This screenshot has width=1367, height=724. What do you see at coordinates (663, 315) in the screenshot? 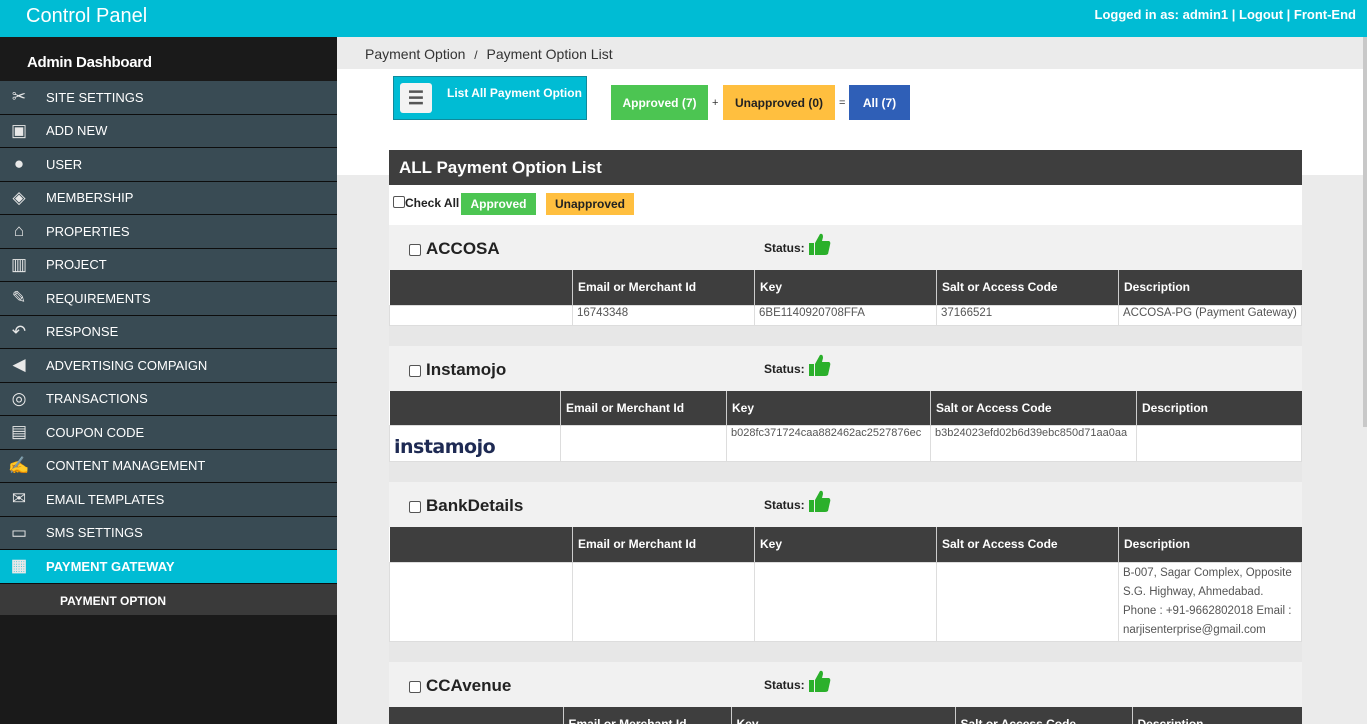
I see `merchant-cell: 16743348` at bounding box center [663, 315].